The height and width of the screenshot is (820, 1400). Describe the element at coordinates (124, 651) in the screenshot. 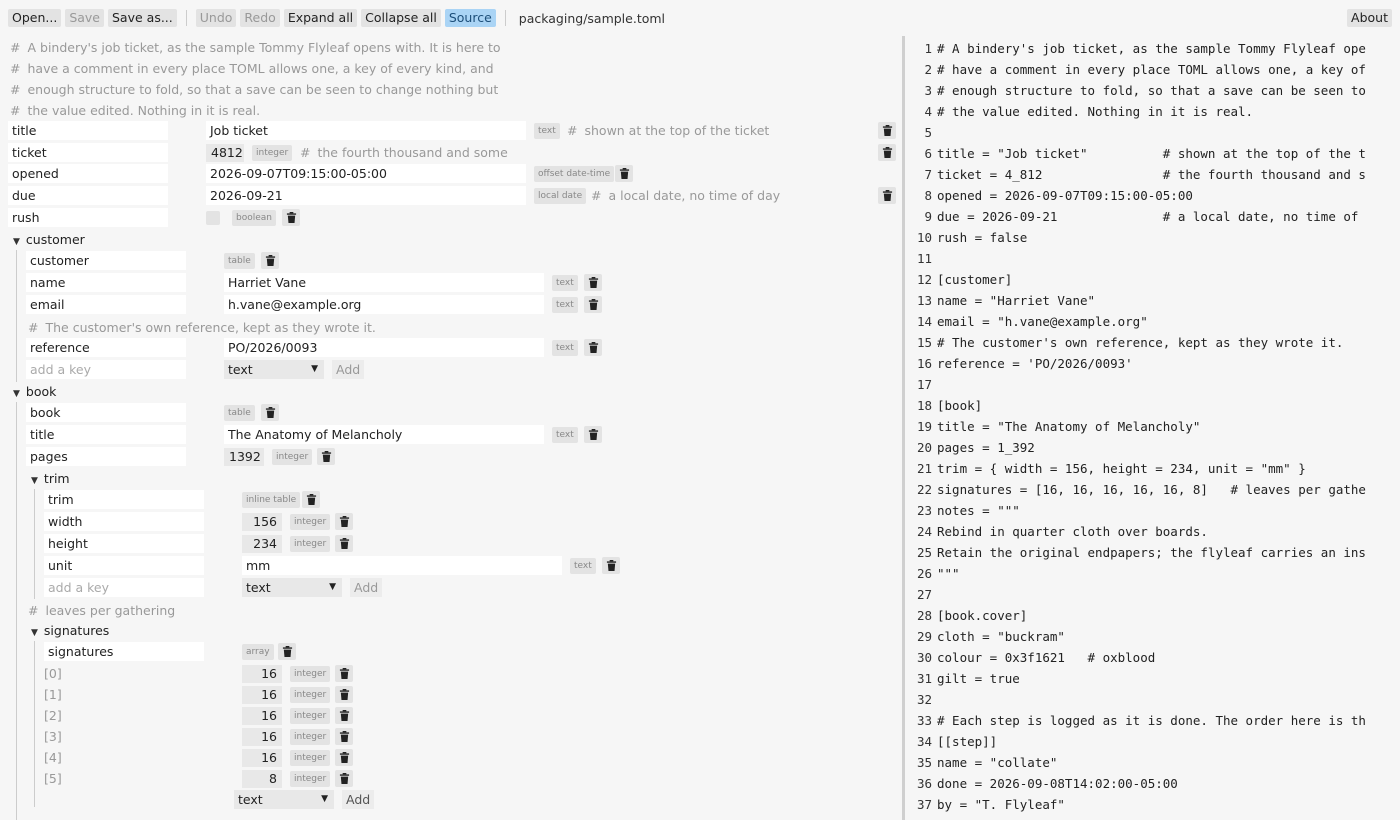

I see `key-field: signatures` at that location.